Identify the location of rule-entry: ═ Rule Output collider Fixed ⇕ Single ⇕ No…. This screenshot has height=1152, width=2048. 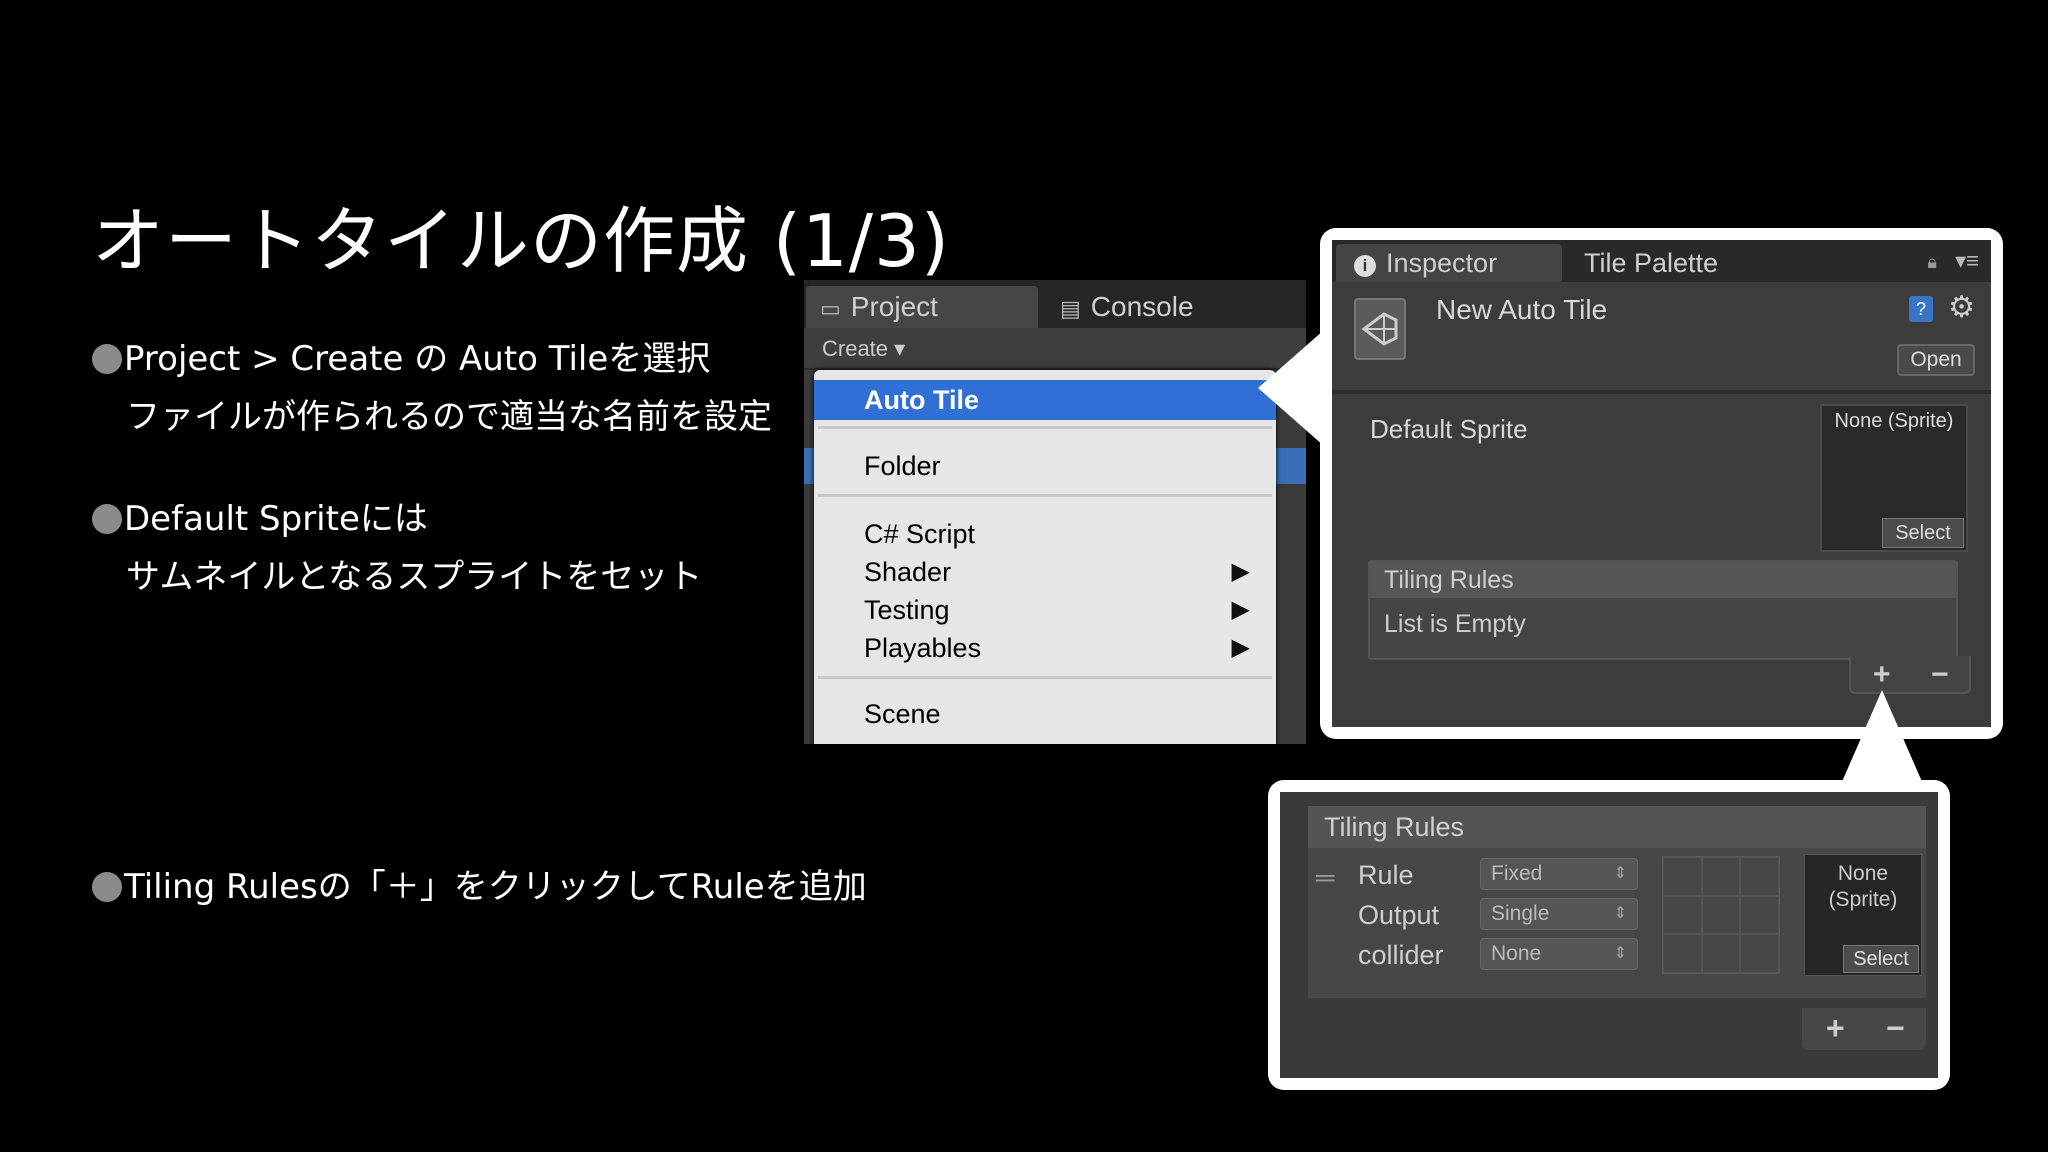
(1617, 923).